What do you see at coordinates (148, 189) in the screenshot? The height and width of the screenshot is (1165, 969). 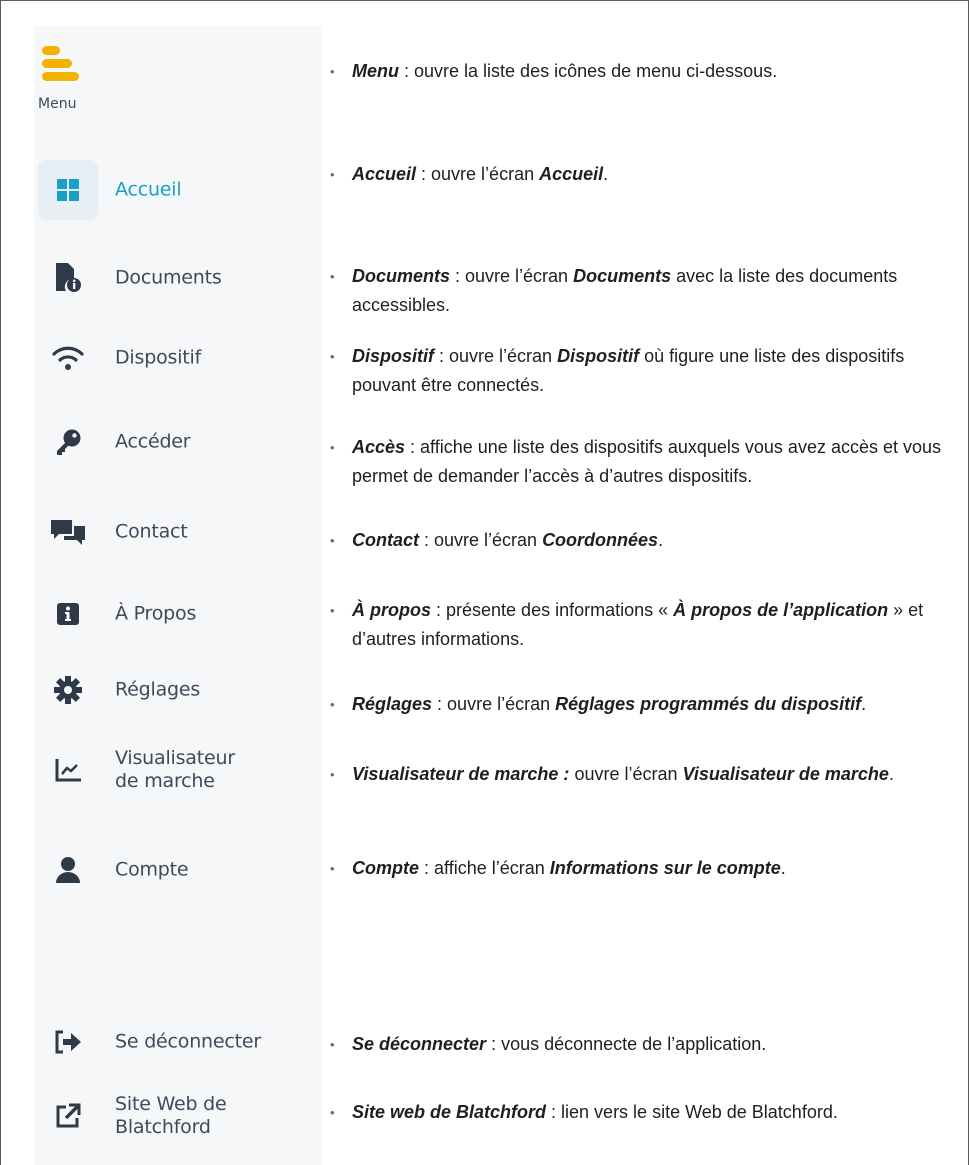 I see `nav-label-accueil: Accueil` at bounding box center [148, 189].